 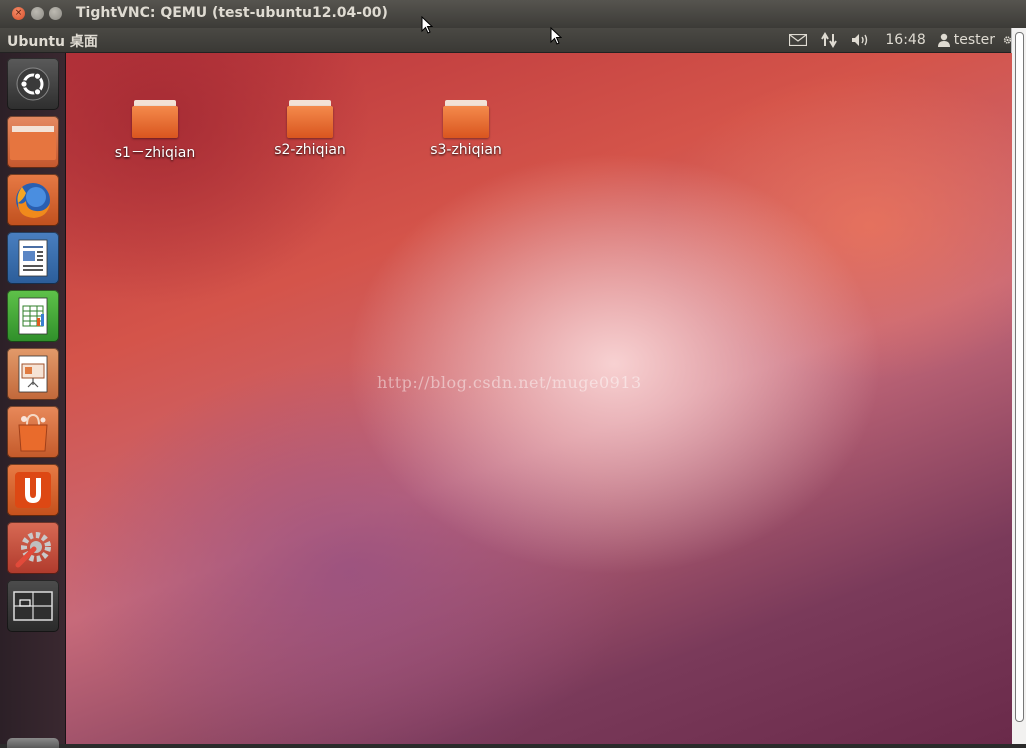 What do you see at coordinates (55, 13) in the screenshot?
I see `maximize-button` at bounding box center [55, 13].